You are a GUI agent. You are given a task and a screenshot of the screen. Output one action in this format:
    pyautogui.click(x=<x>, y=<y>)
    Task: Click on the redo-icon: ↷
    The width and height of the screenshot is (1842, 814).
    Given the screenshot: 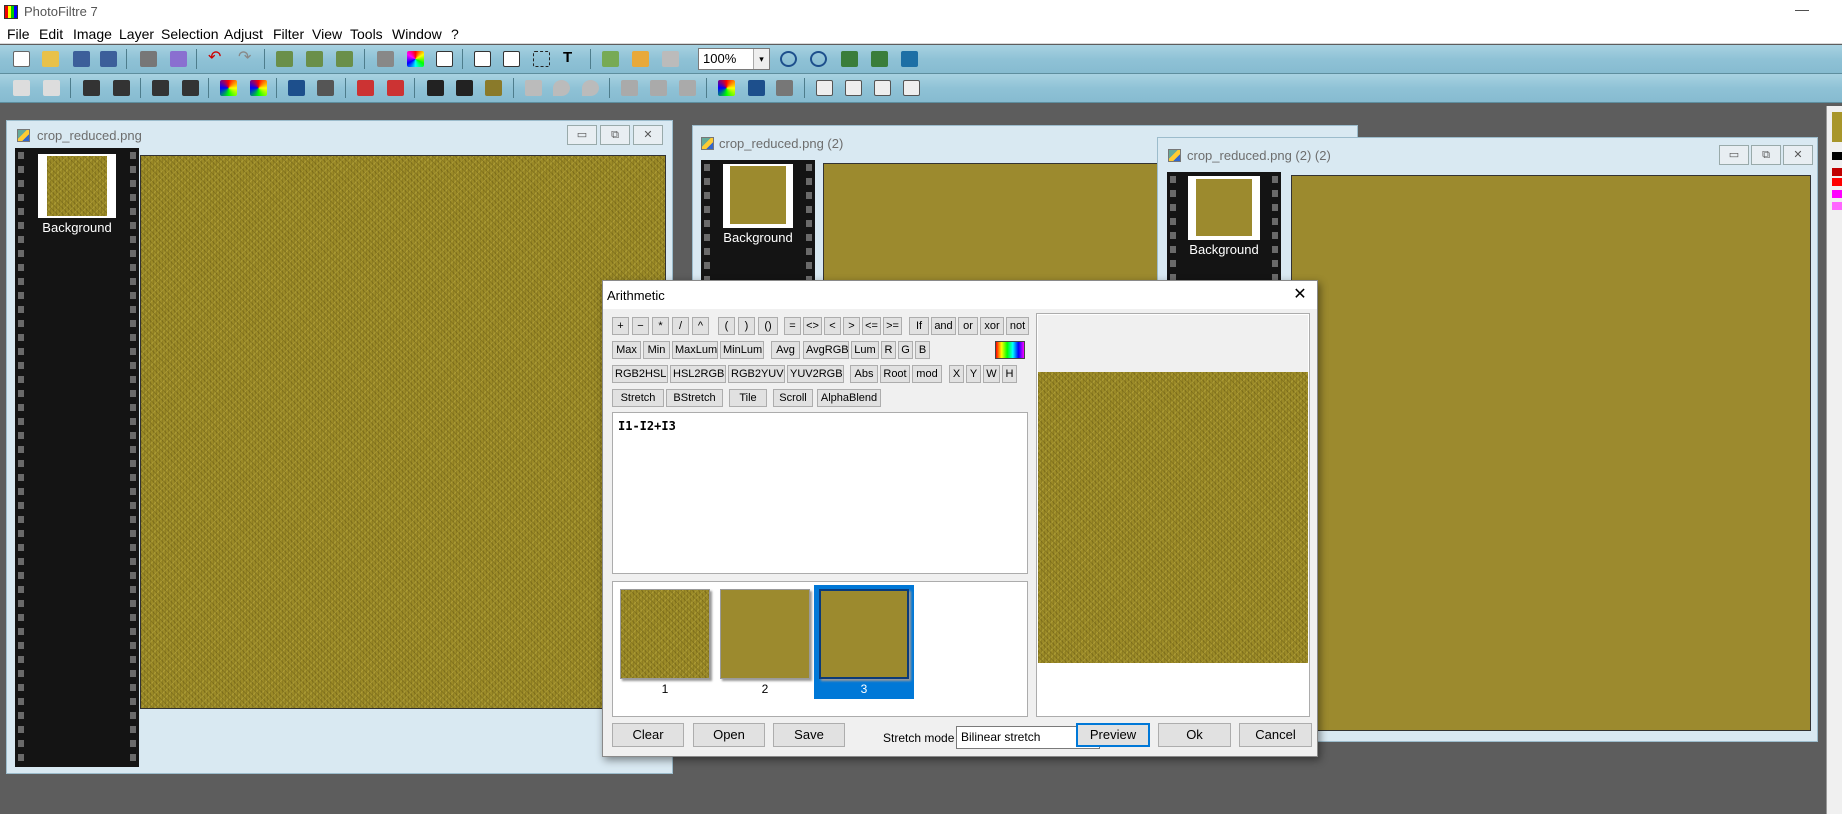 What is the action you would take?
    pyautogui.click(x=246, y=58)
    